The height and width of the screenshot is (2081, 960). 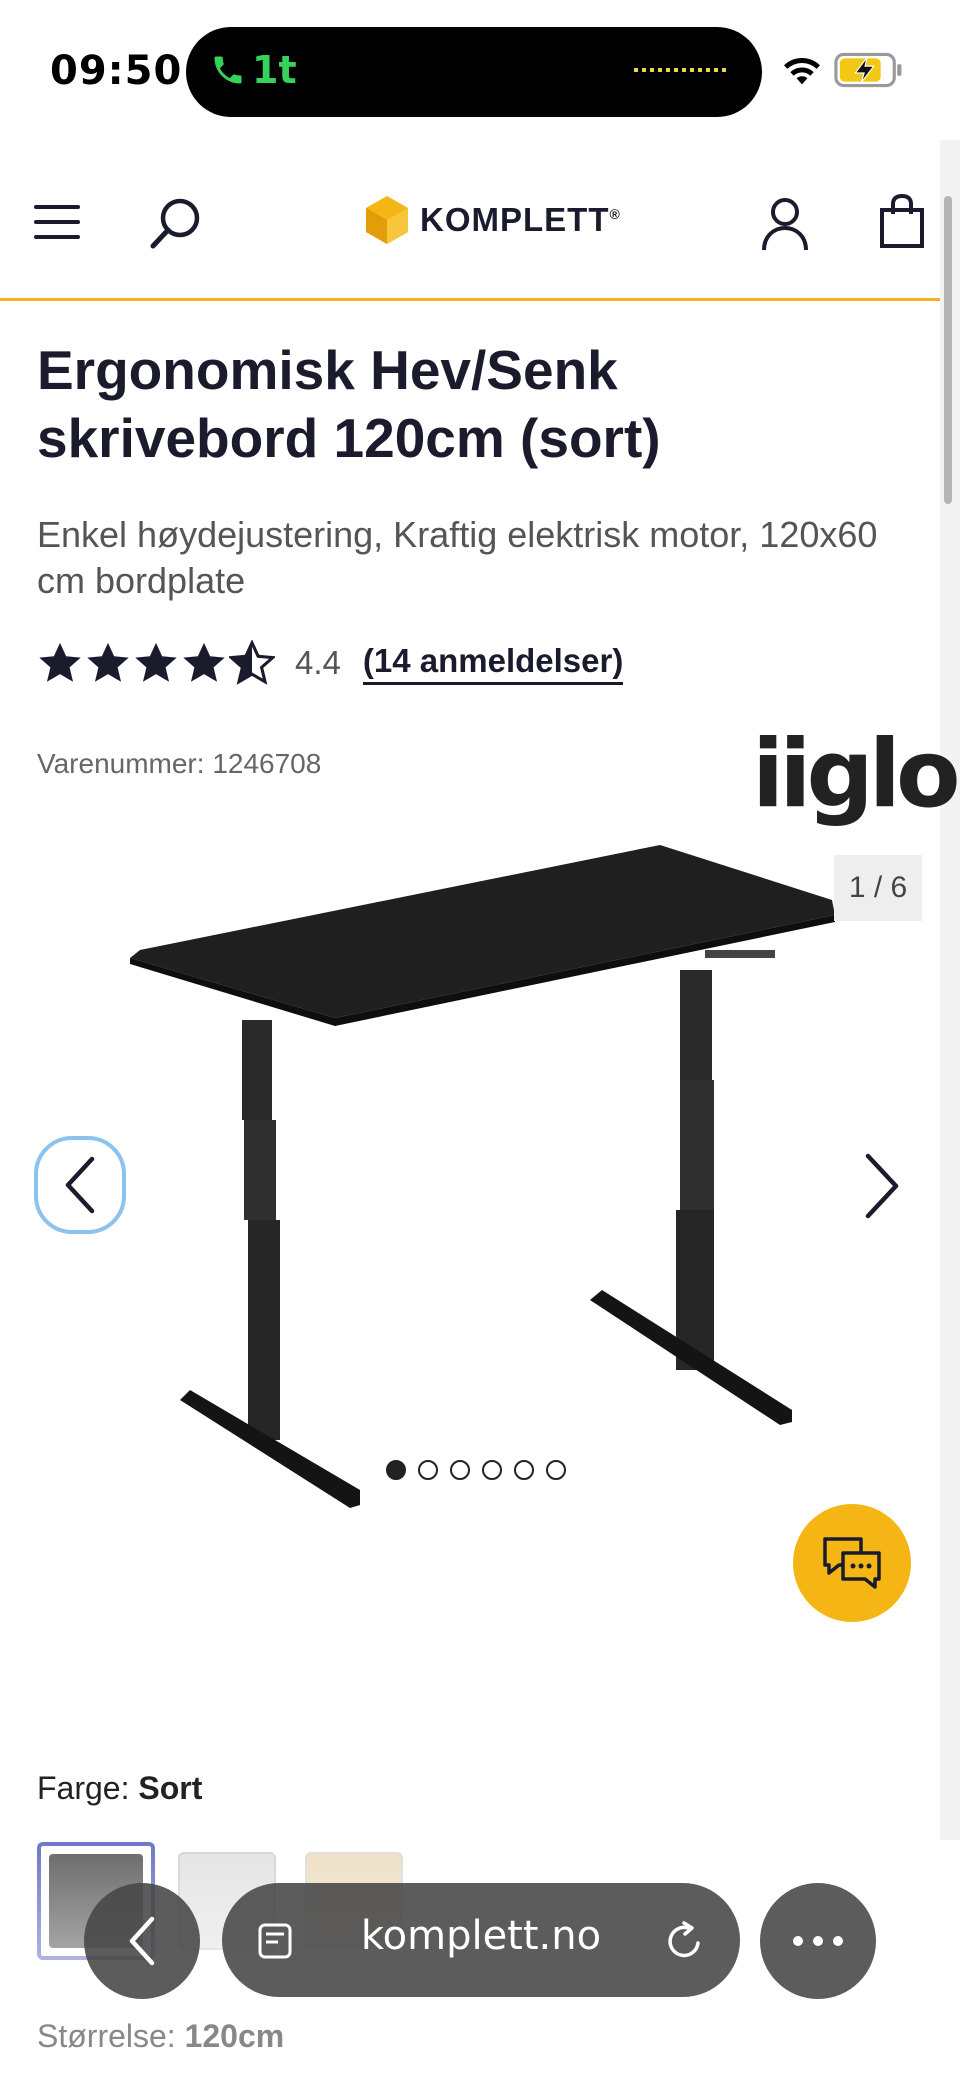 What do you see at coordinates (179, 763) in the screenshot?
I see `product-sku: Varenummer: 1246708` at bounding box center [179, 763].